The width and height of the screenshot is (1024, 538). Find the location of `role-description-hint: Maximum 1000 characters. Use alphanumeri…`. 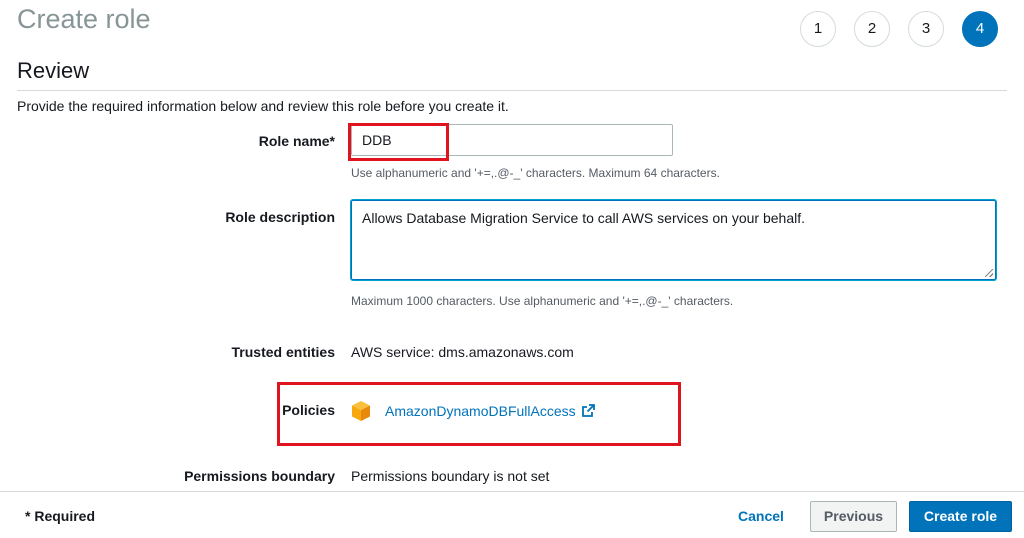

role-description-hint: Maximum 1000 characters. Use alphanumeri… is located at coordinates (542, 301).